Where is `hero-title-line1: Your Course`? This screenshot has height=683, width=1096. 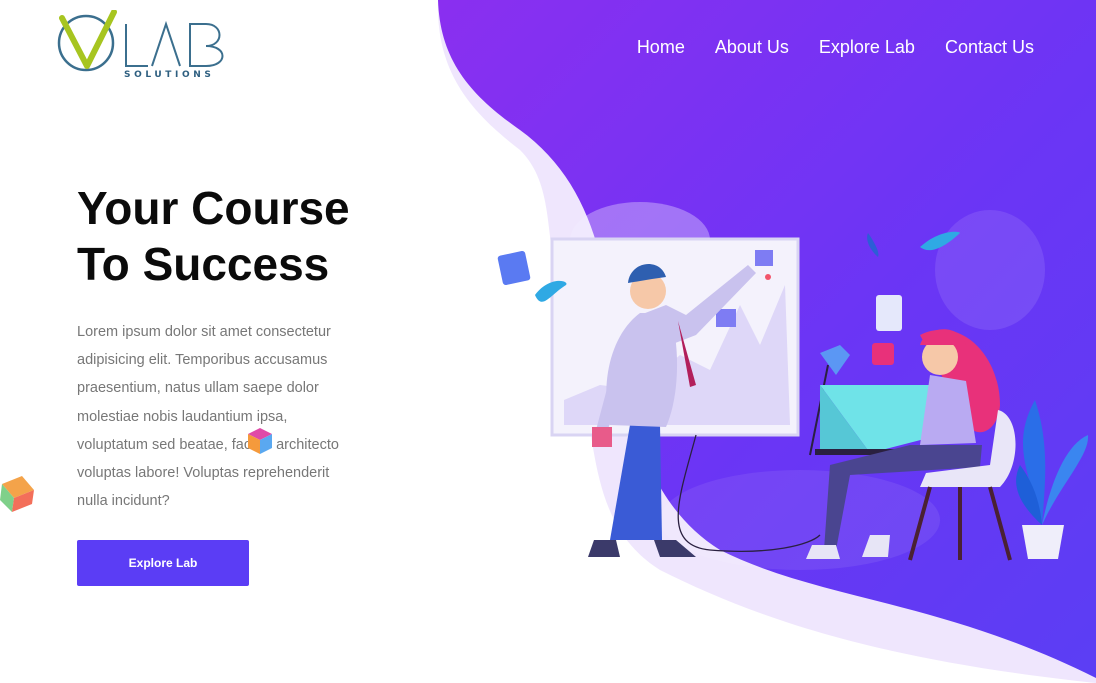
hero-title-line1: Your Course is located at coordinates (213, 208).